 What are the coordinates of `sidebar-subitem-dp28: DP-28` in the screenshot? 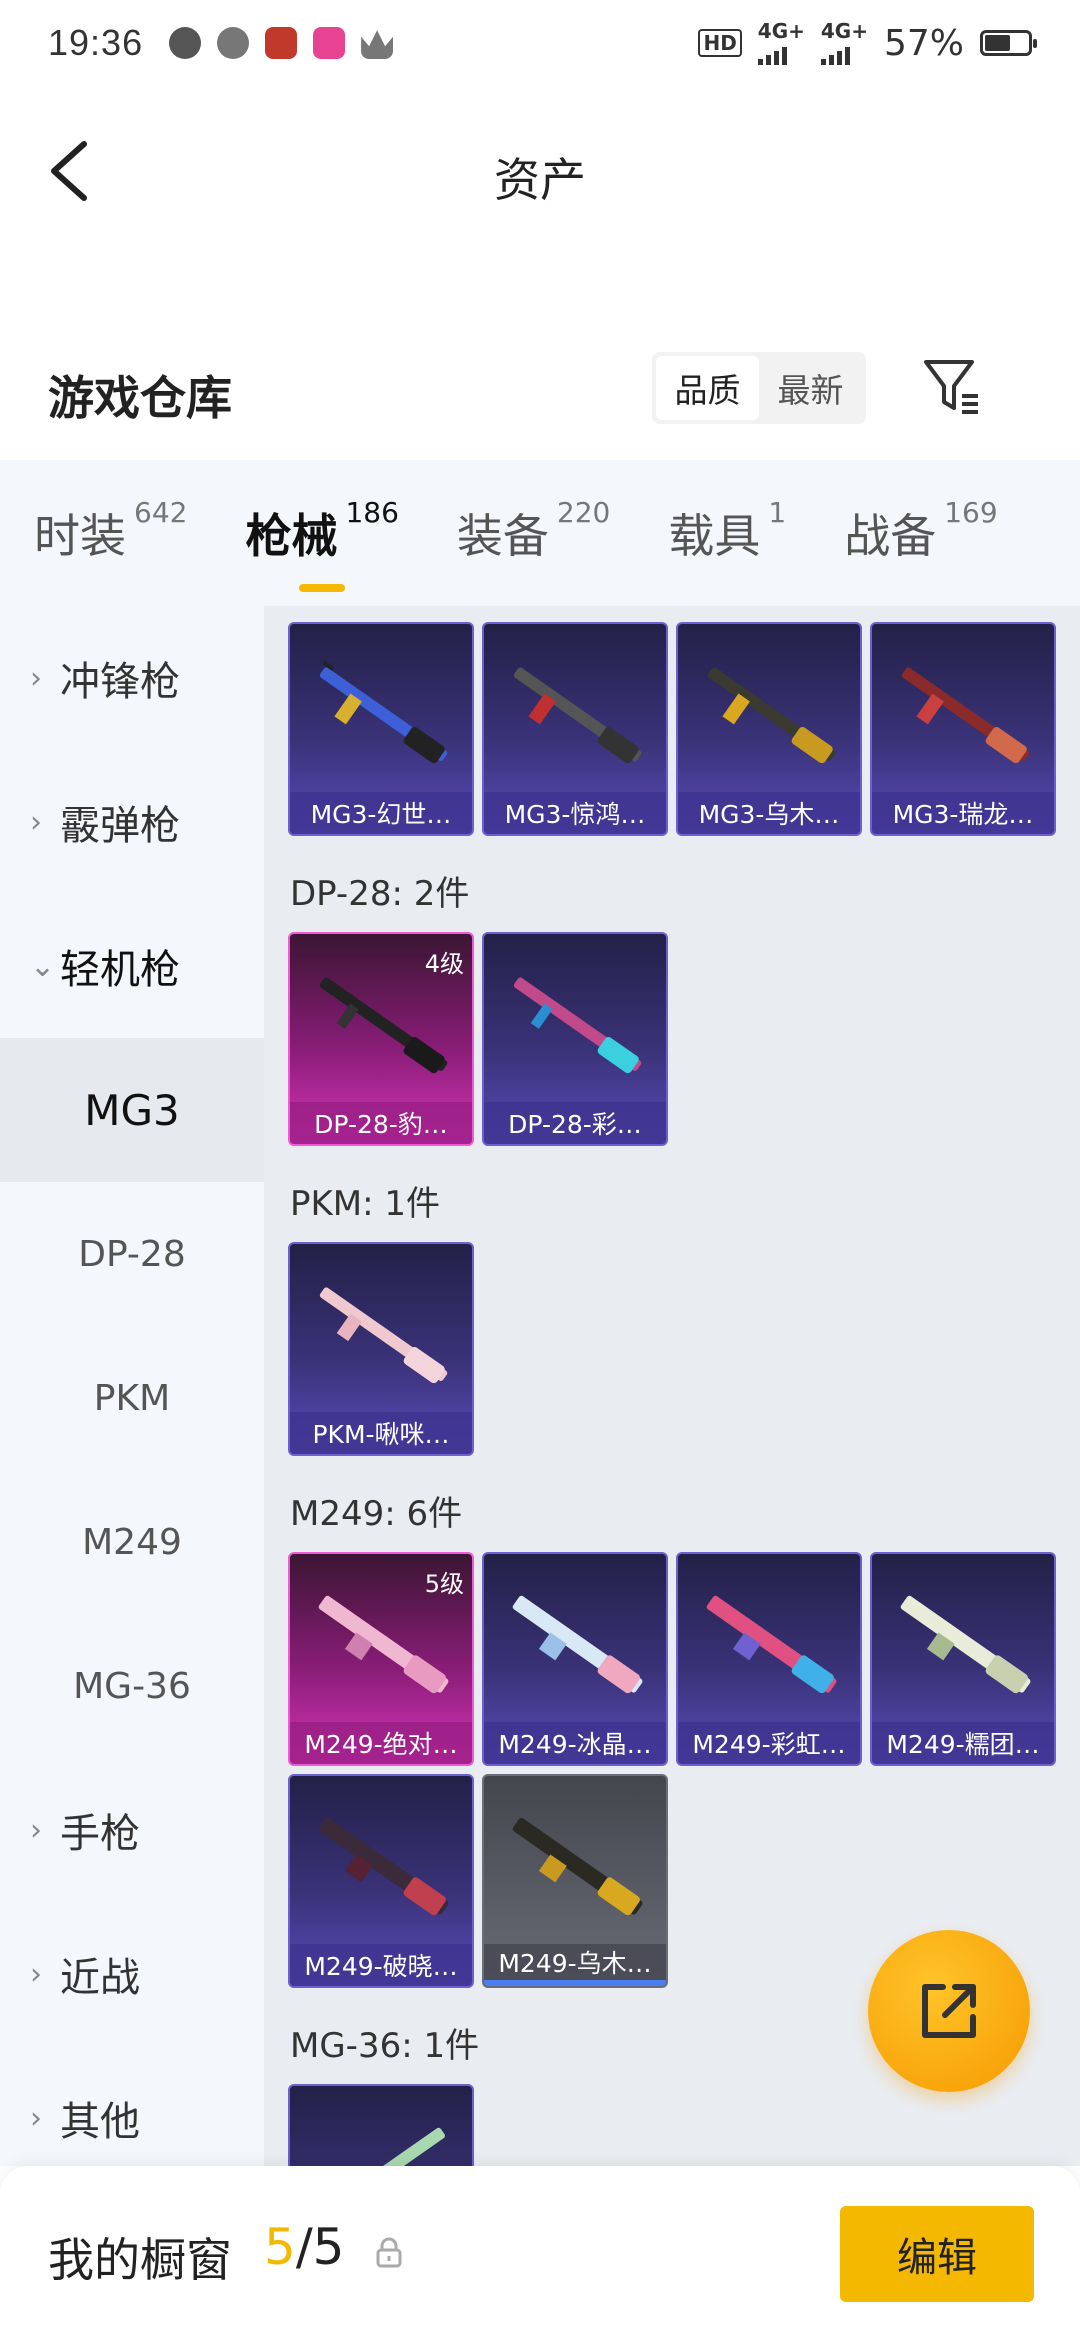 It's located at (132, 1254).